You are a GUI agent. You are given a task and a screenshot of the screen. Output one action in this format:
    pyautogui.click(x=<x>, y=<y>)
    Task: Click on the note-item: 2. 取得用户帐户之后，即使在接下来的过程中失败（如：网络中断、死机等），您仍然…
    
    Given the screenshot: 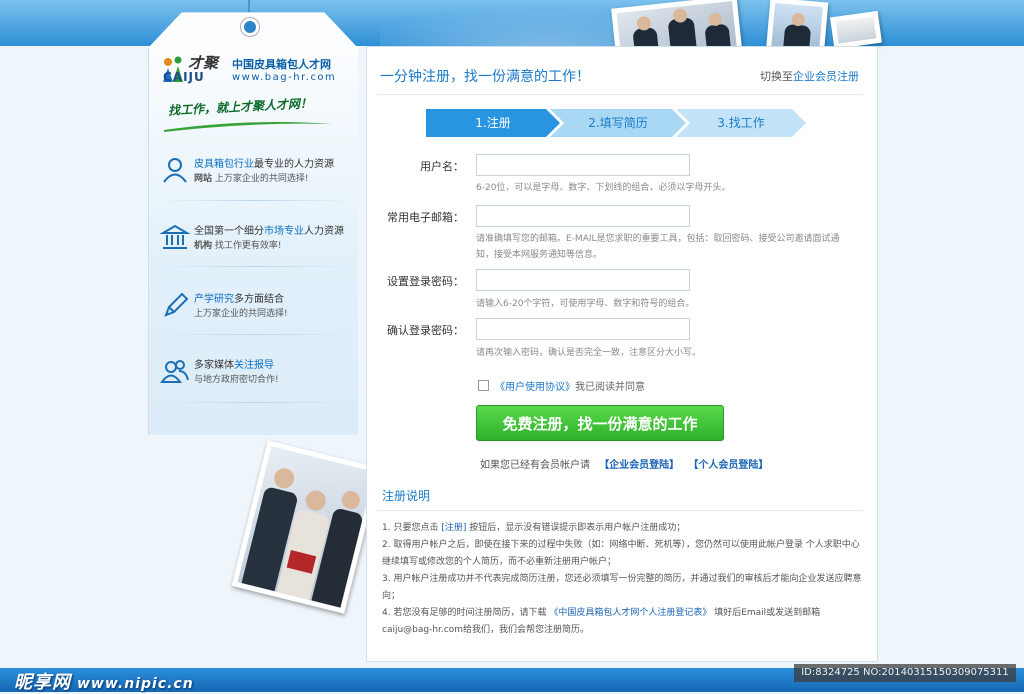 What is the action you would take?
    pyautogui.click(x=621, y=553)
    